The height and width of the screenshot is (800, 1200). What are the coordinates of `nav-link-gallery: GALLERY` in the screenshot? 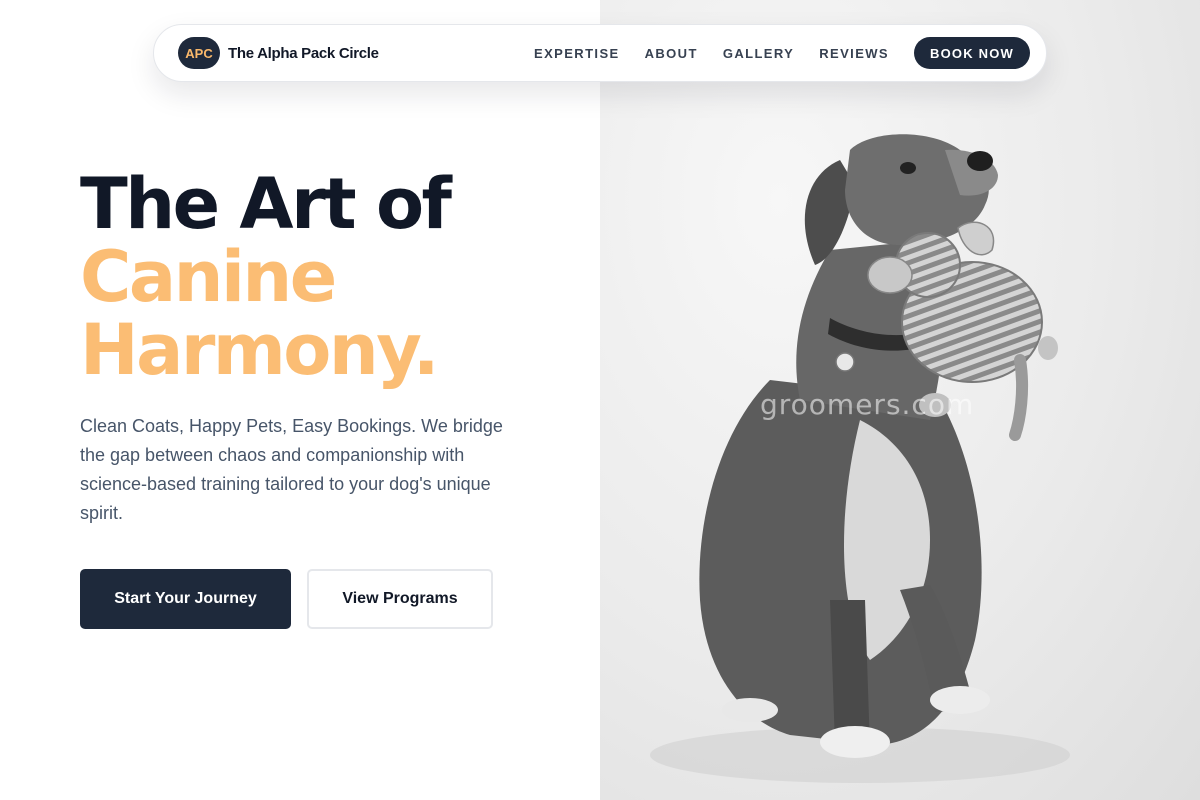 It's located at (758, 53).